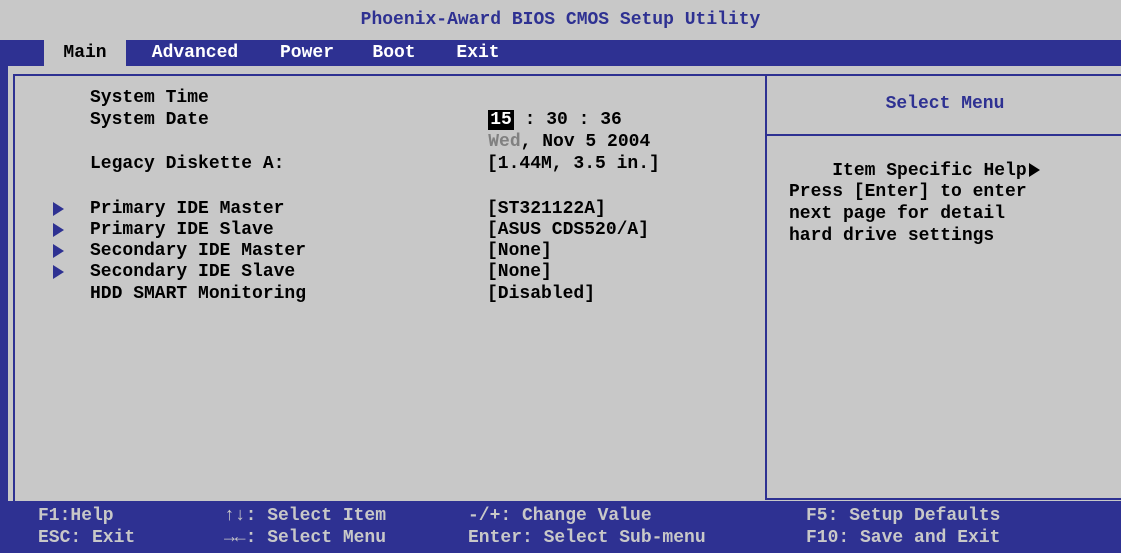 This screenshot has height=553, width=1121. Describe the element at coordinates (198, 251) in the screenshot. I see `secondary-ide-master-label: Secondary IDE Master` at that location.